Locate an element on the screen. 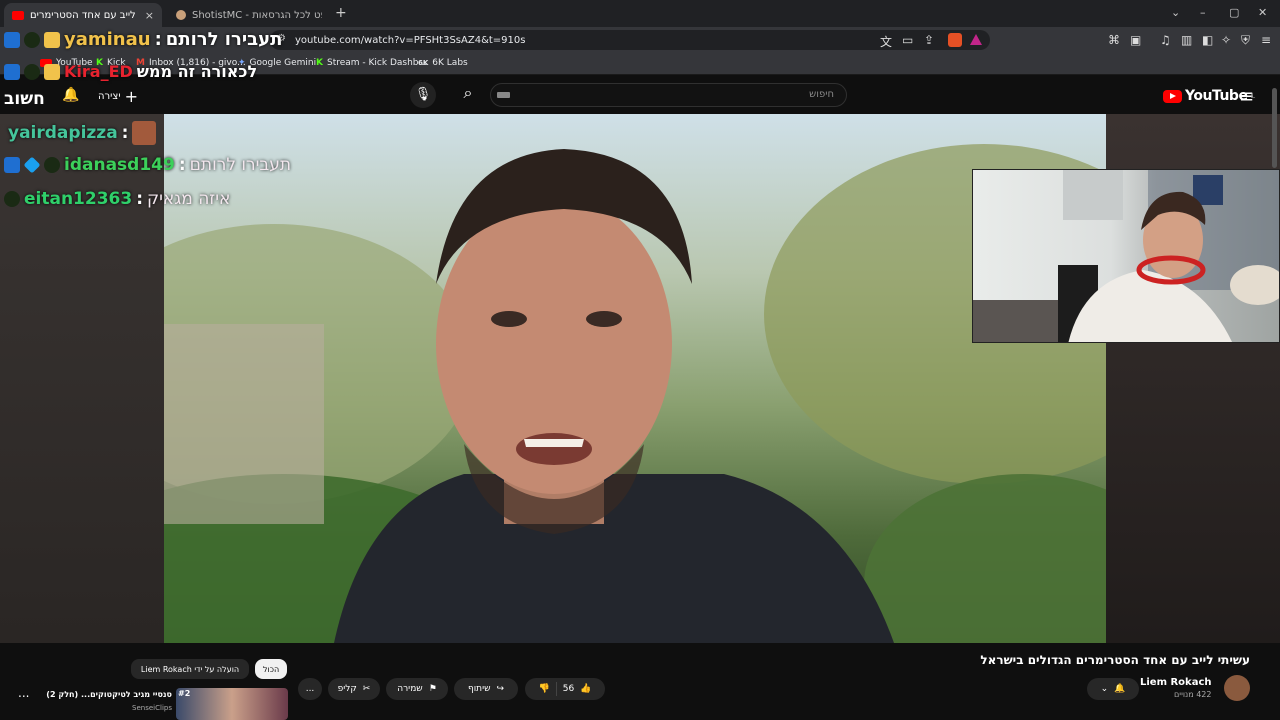 Image resolution: width=1280 pixels, height=720 pixels. create-button: יצירה + is located at coordinates (118, 96).